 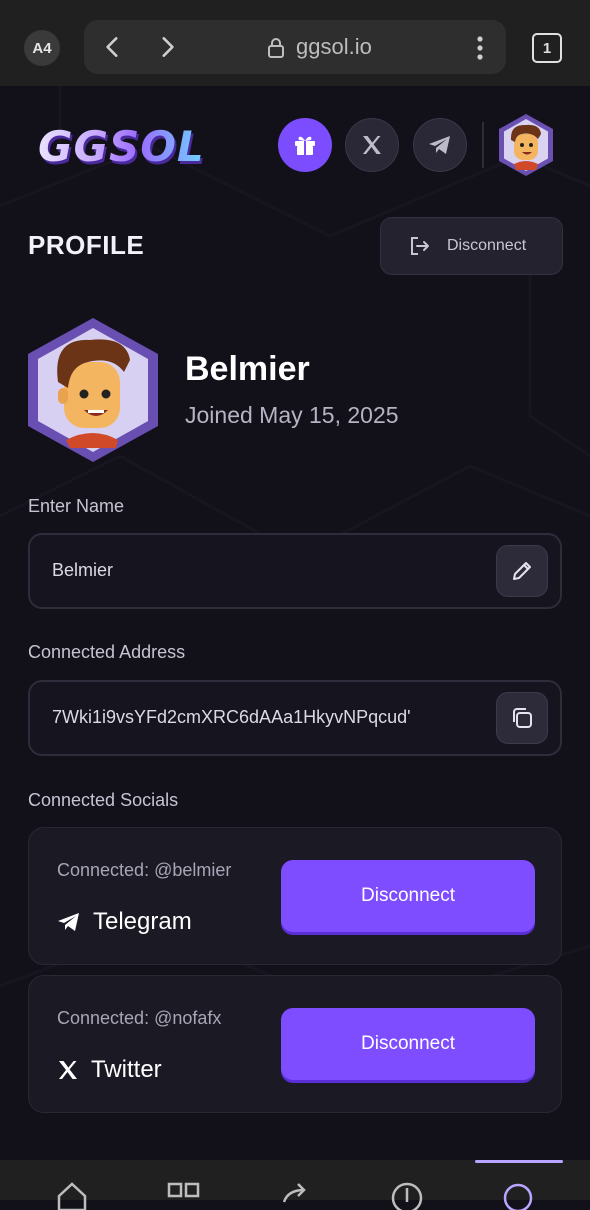 I want to click on profile-avatar, so click(x=93, y=390).